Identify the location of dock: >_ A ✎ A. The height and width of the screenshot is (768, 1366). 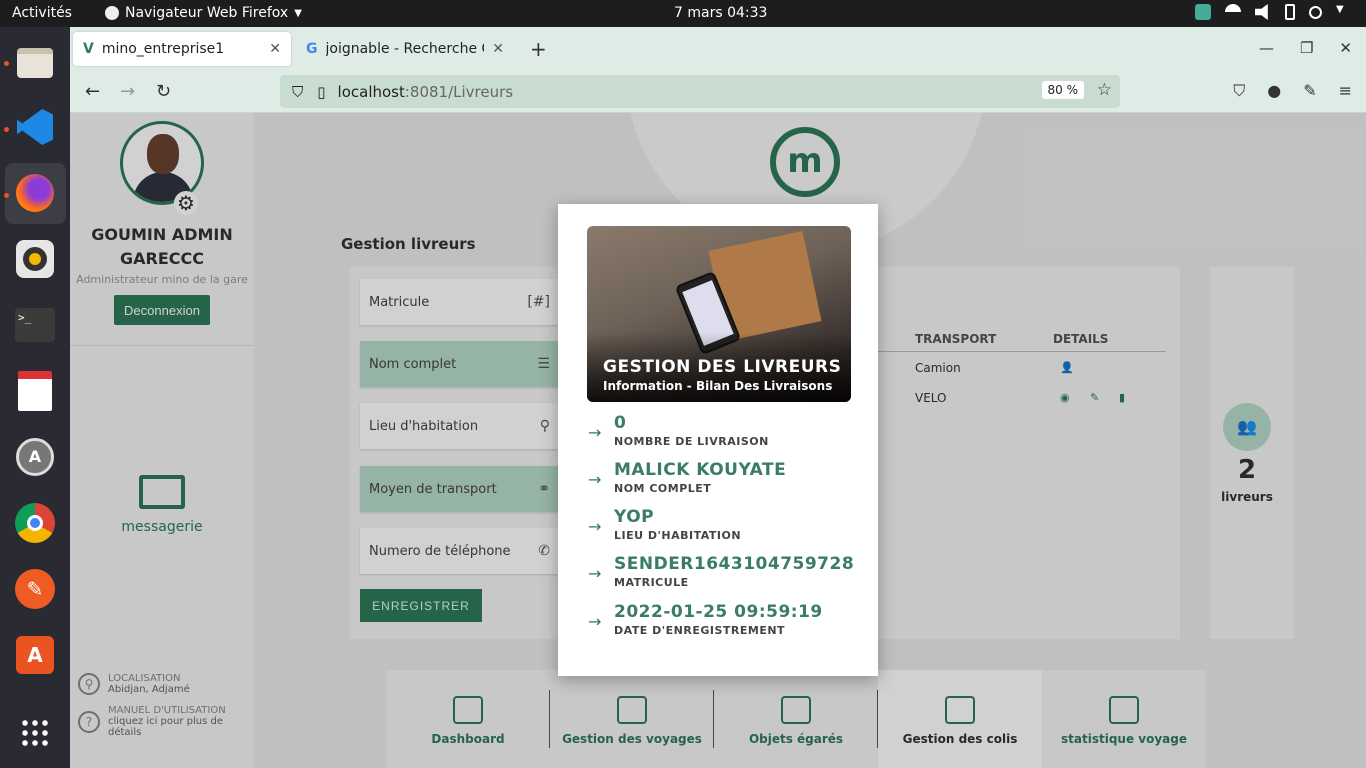
(35, 397).